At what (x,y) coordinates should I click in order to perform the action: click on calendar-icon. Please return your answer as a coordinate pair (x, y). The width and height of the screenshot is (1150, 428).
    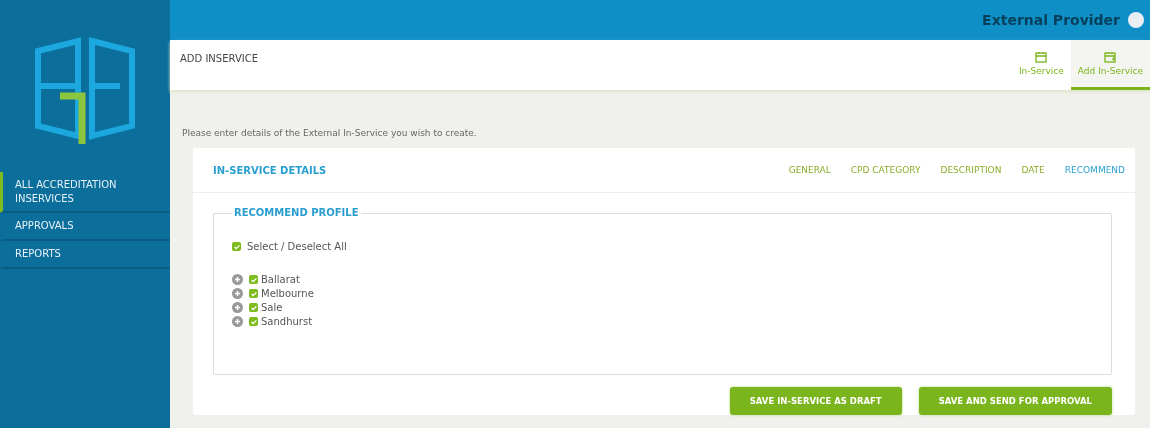
    Looking at the image, I should click on (1041, 57).